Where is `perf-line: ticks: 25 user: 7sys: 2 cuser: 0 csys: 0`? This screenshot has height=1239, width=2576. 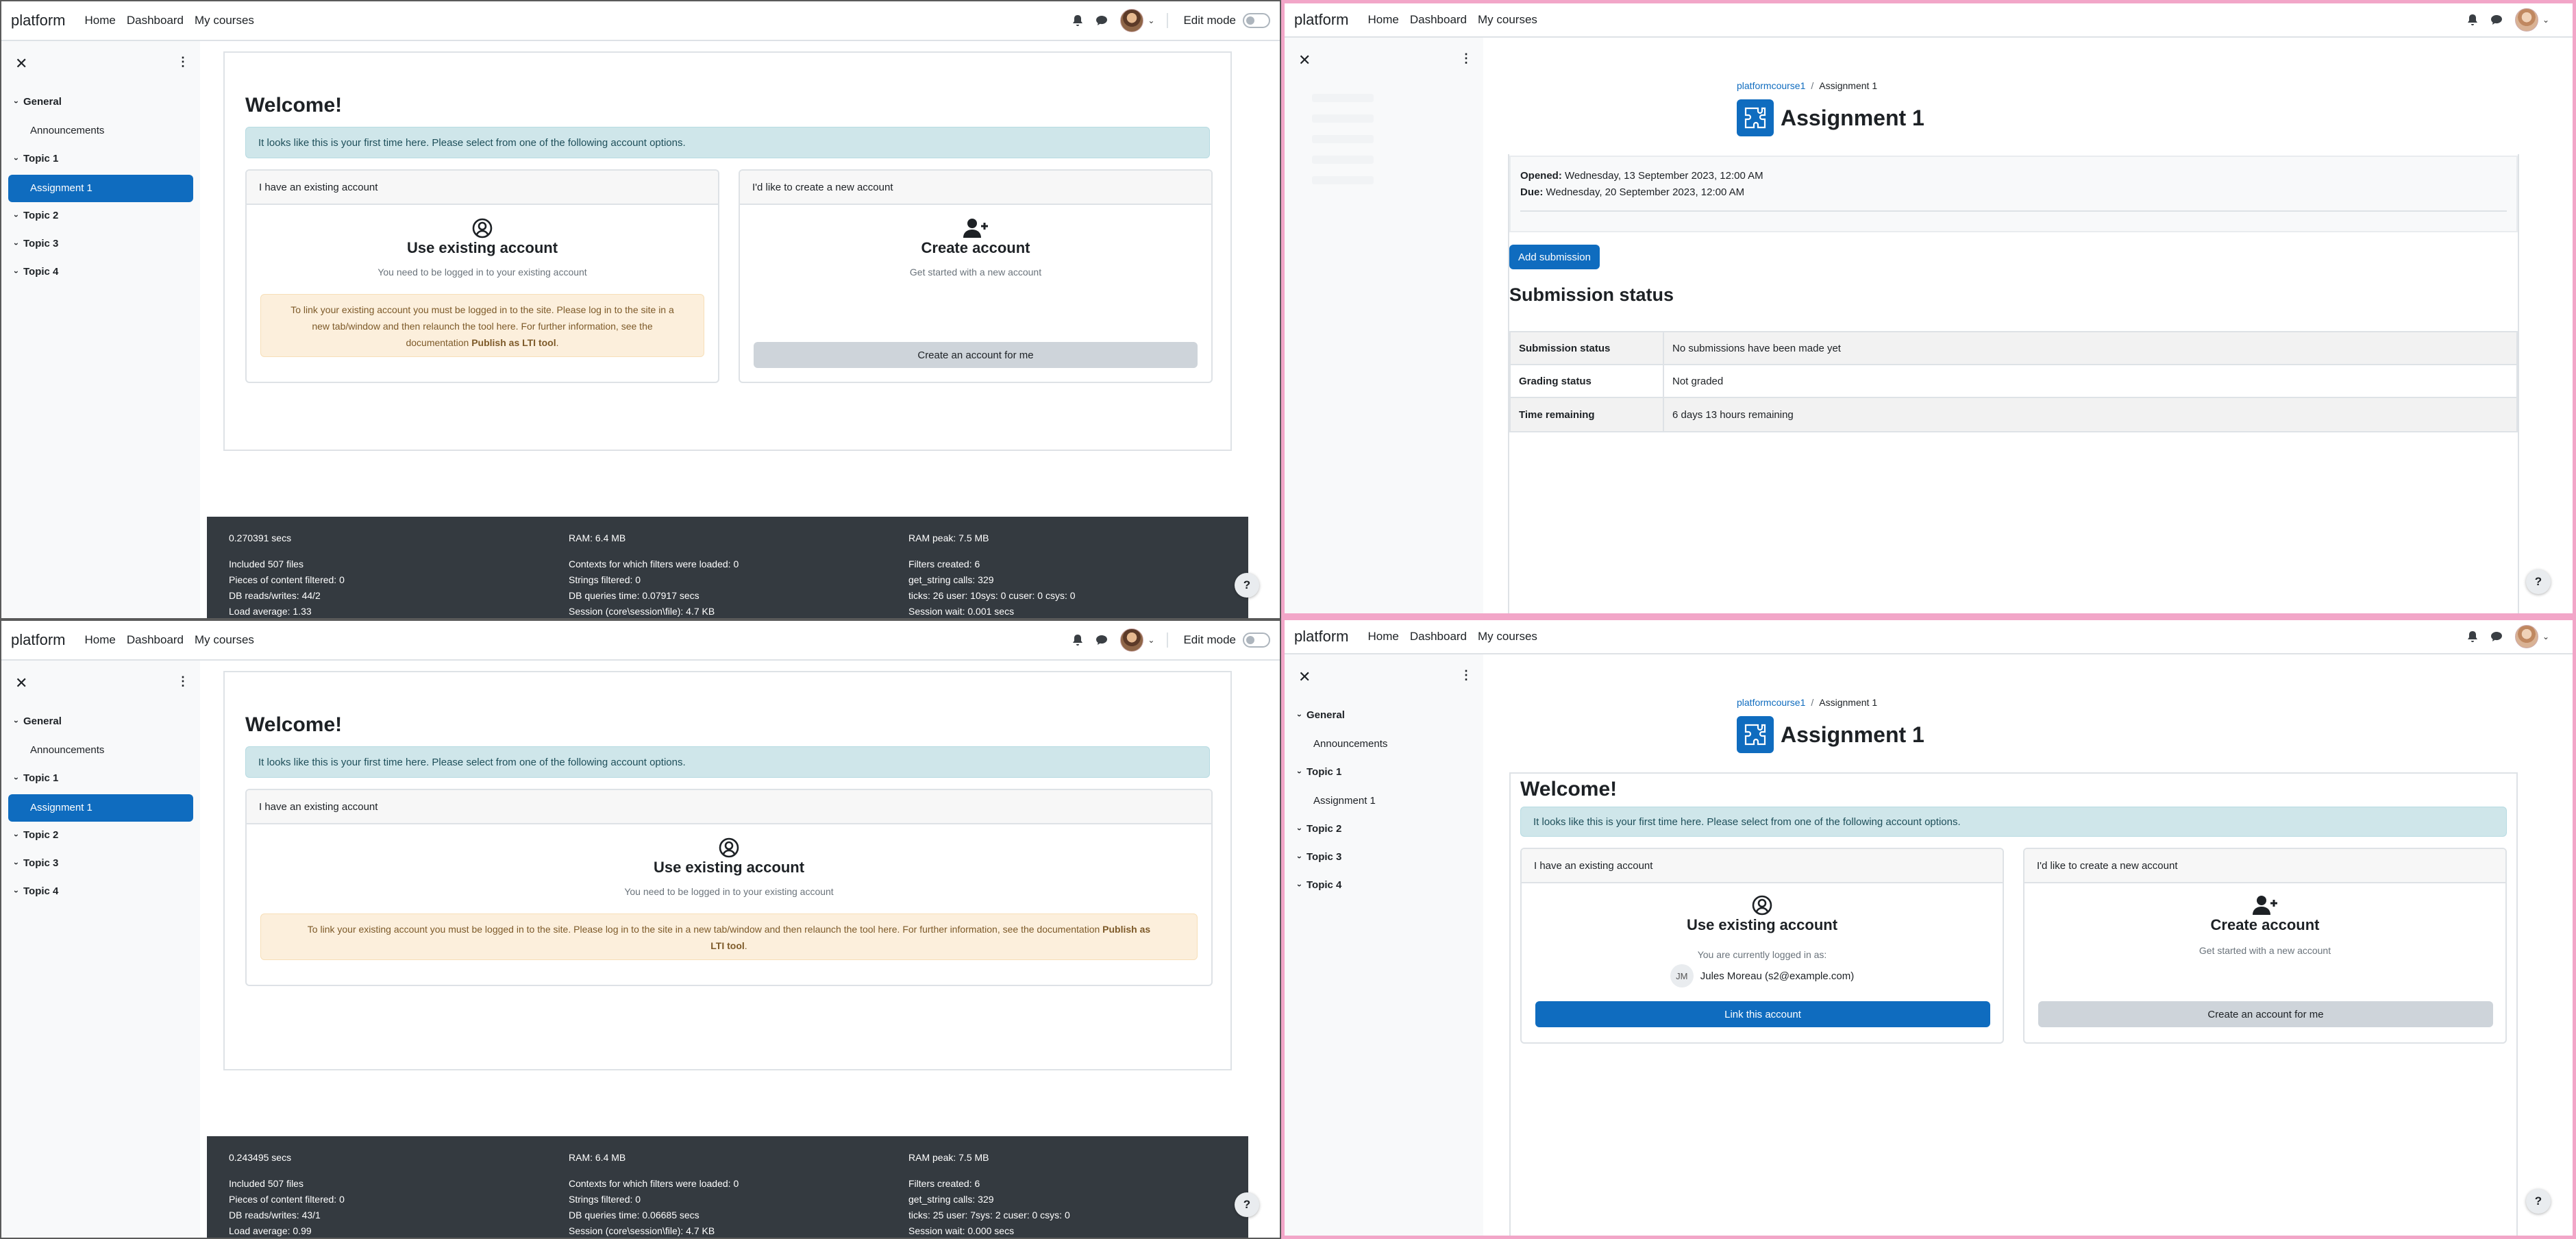
perf-line: ticks: 25 user: 7sys: 2 cuser: 0 csys: 0 is located at coordinates (989, 1215).